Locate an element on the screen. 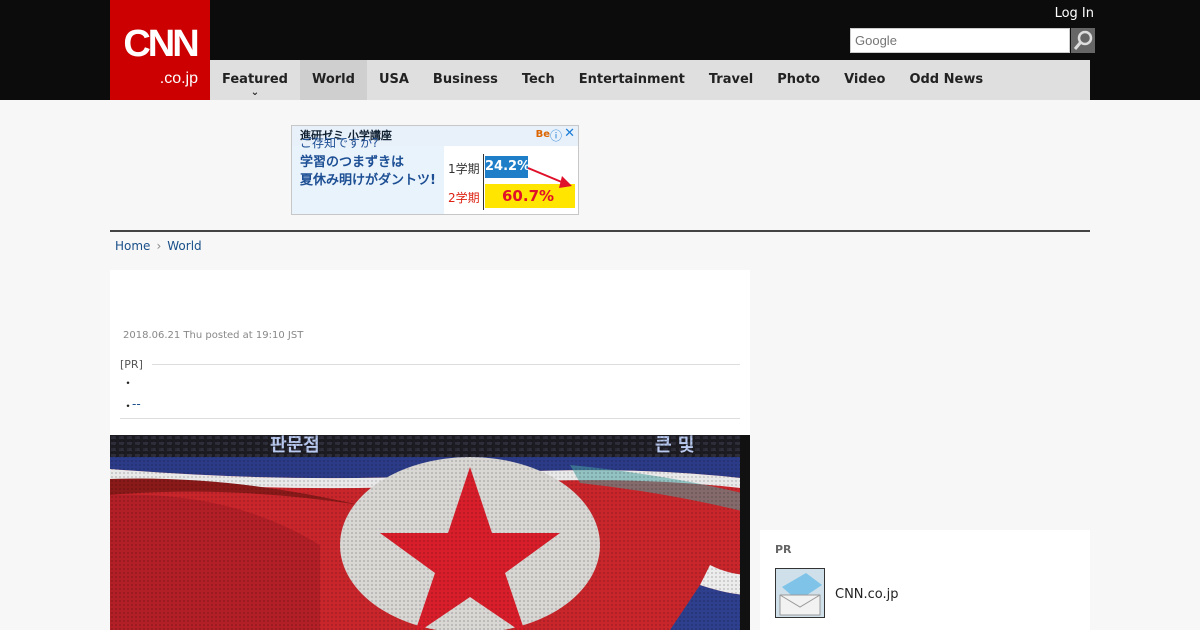 The image size is (1200, 630). pr-bottom-divider is located at coordinates (430, 418).